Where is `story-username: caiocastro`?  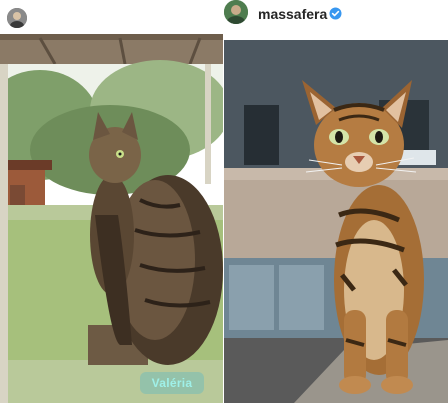
story-username: caiocastro is located at coordinates (57, 16).